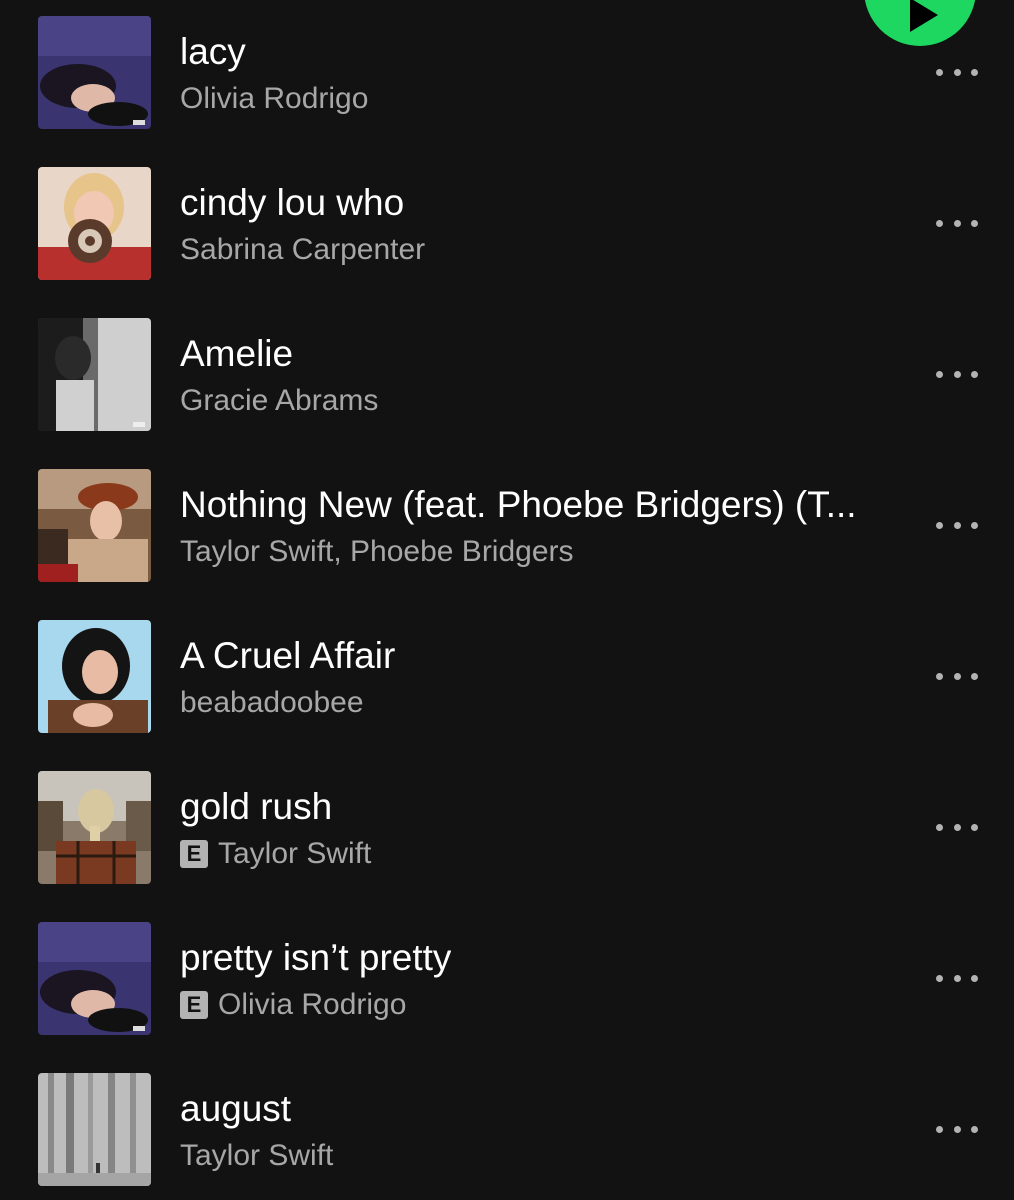 The height and width of the screenshot is (1200, 1014). I want to click on track-row: august Taylor Swift, so click(507, 1127).